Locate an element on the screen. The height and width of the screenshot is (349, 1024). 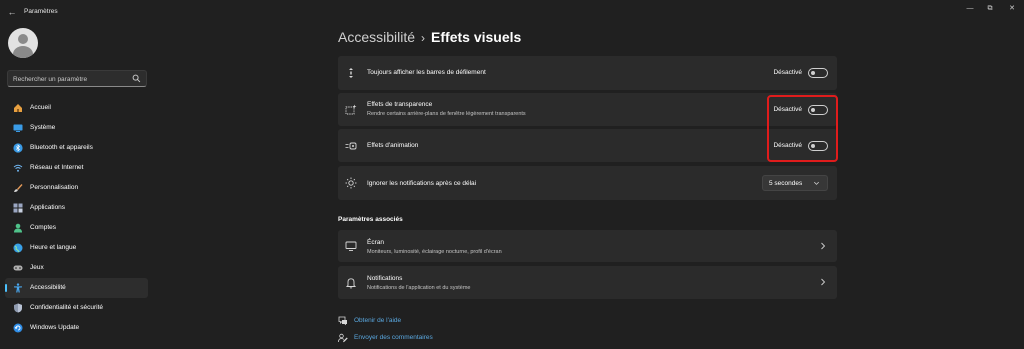
bluetooth-icon is located at coordinates (18, 148).